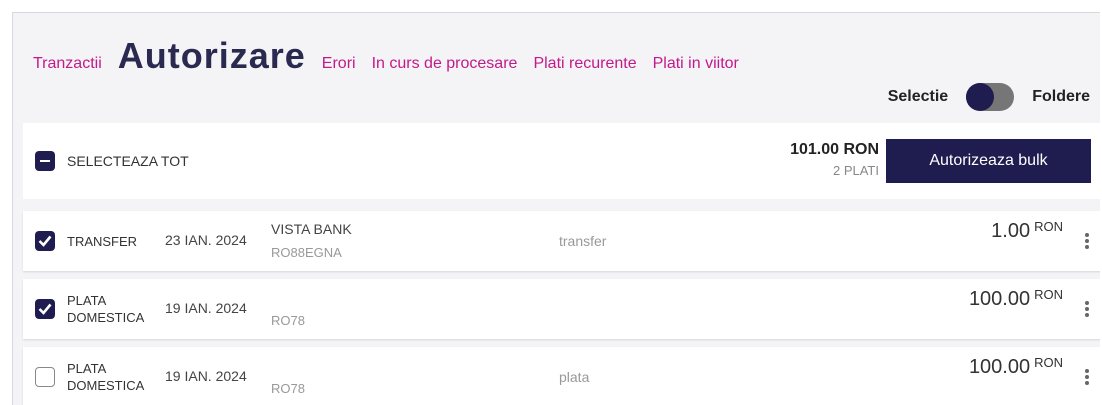 Image resolution: width=1102 pixels, height=405 pixels. Describe the element at coordinates (583, 241) in the screenshot. I see `payment-description: transfer` at that location.